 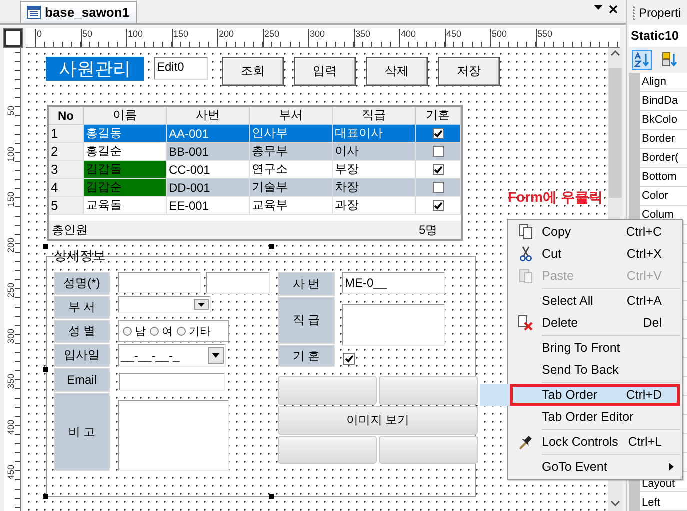 What do you see at coordinates (125, 206) in the screenshot?
I see `table-cell: 교육돌` at bounding box center [125, 206].